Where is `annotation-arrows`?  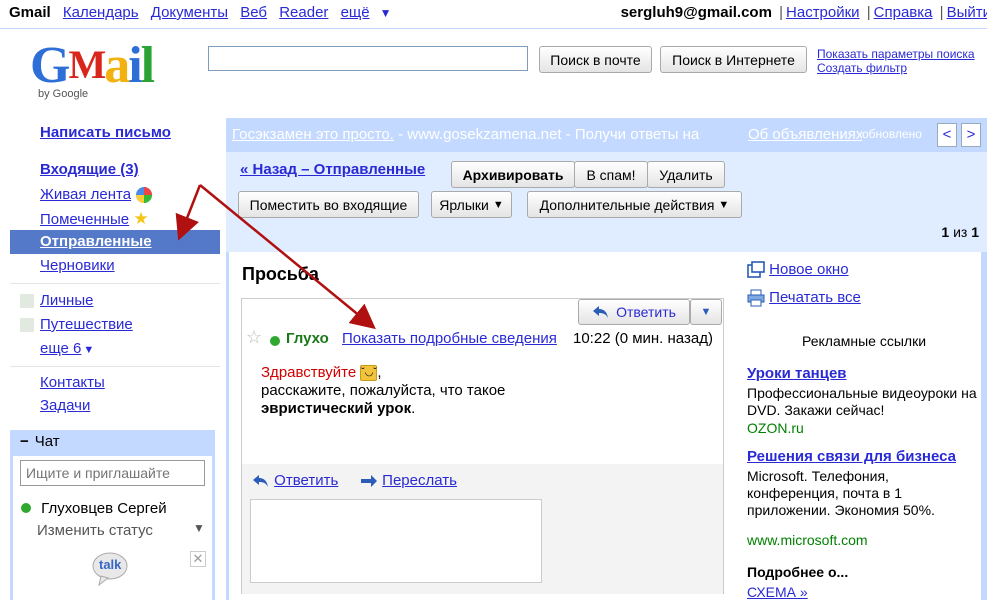 annotation-arrows is located at coordinates (275, 257).